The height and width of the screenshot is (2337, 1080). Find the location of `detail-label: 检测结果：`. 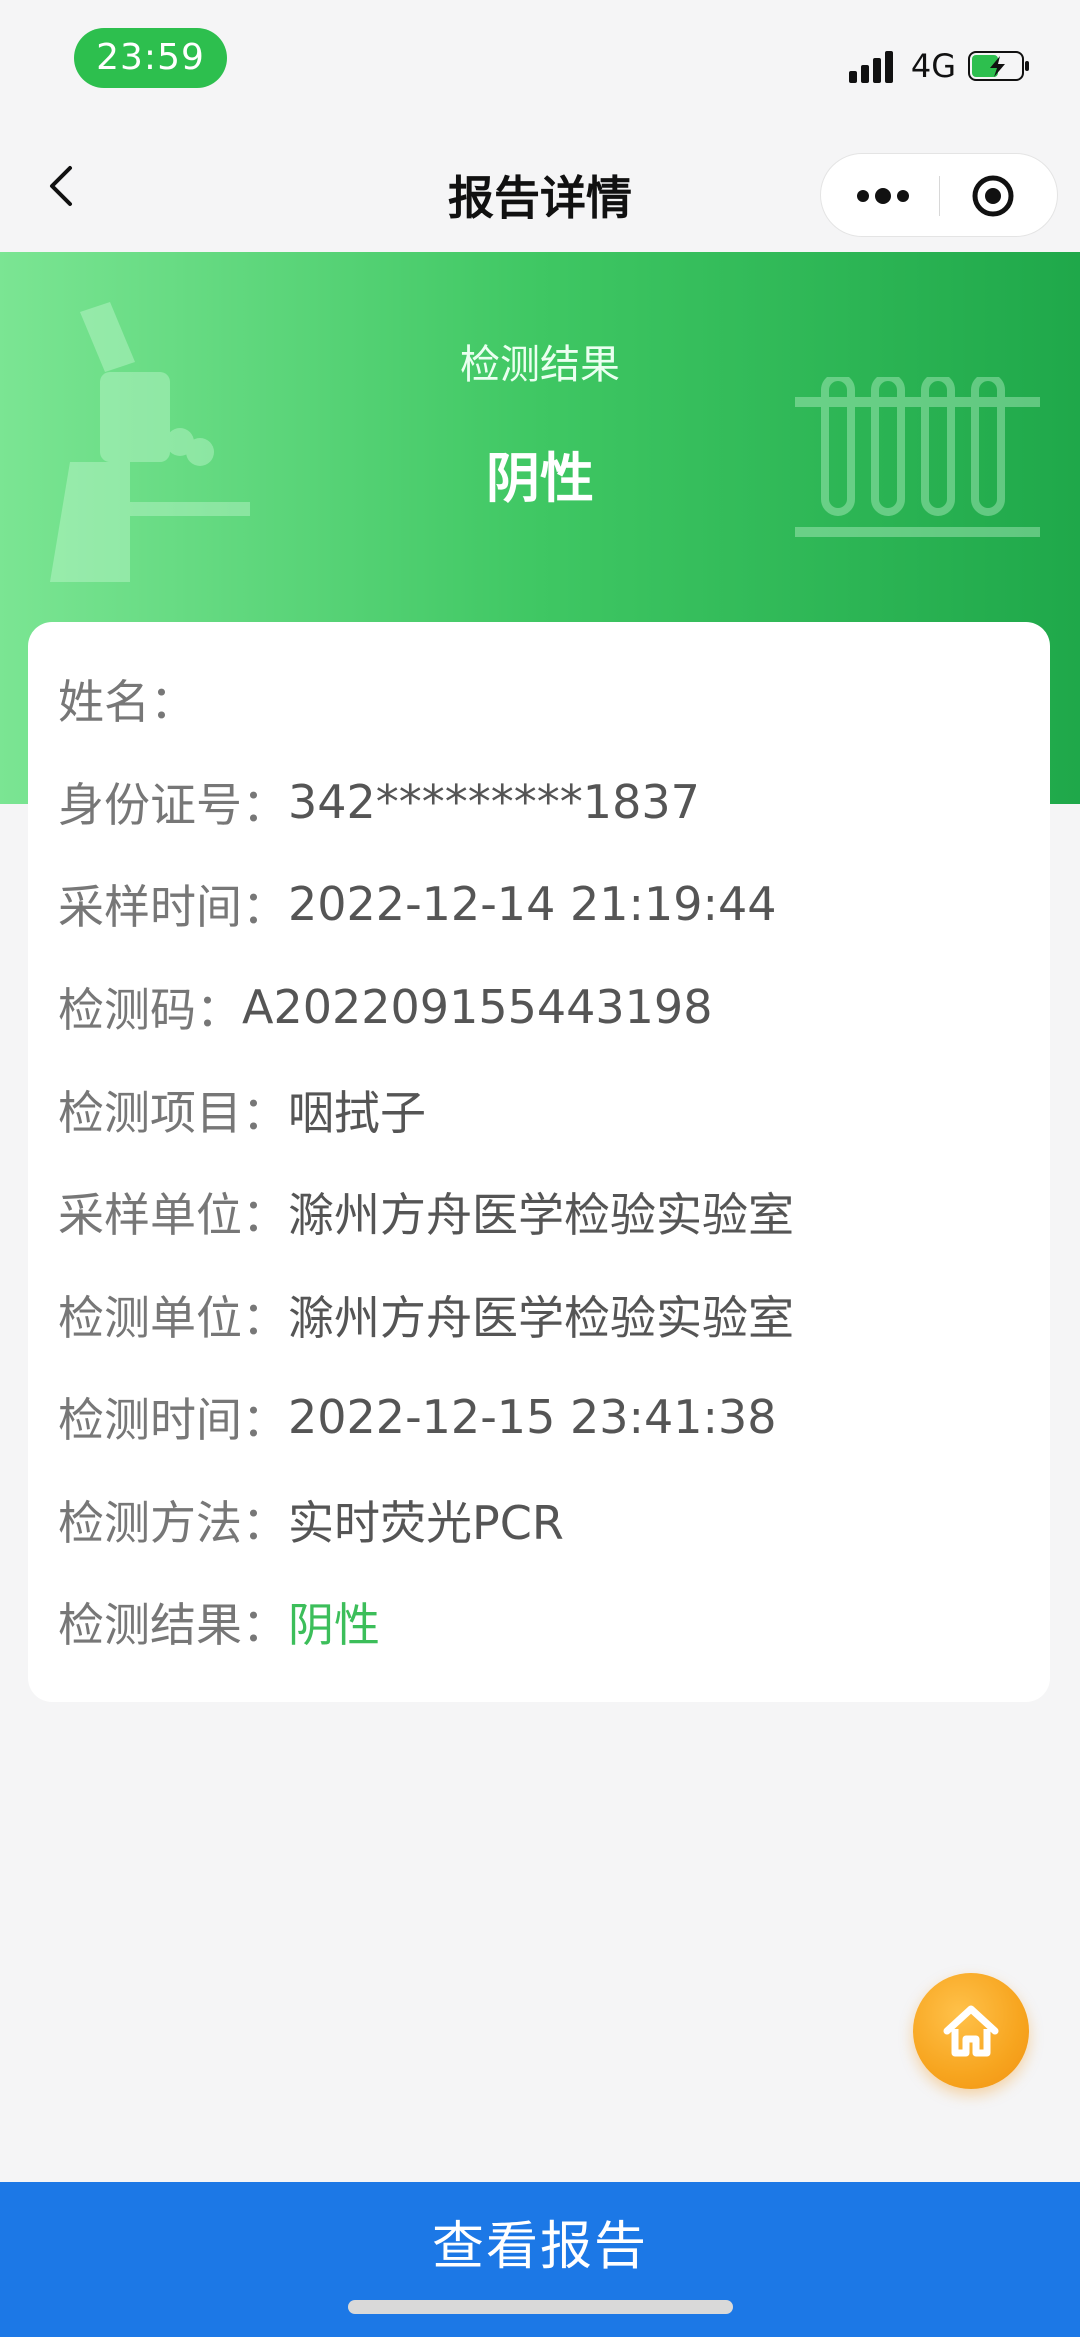

detail-label: 检测结果： is located at coordinates (173, 1625).